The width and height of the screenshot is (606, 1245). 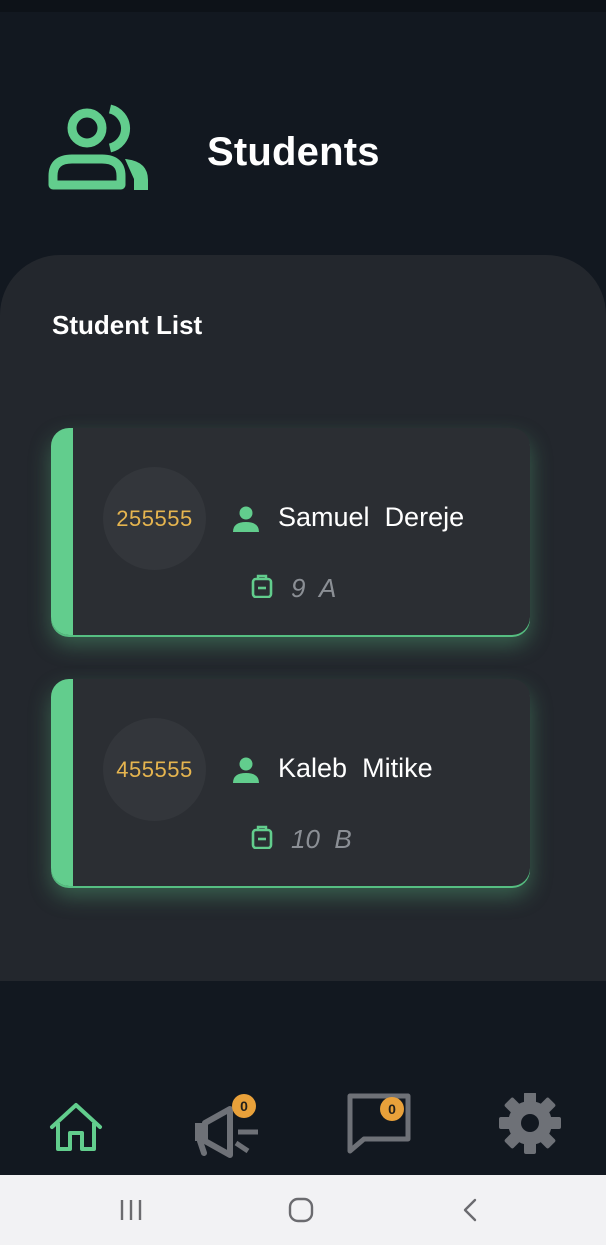 What do you see at coordinates (303, 1125) in the screenshot?
I see `bottom-navigation: 0 0` at bounding box center [303, 1125].